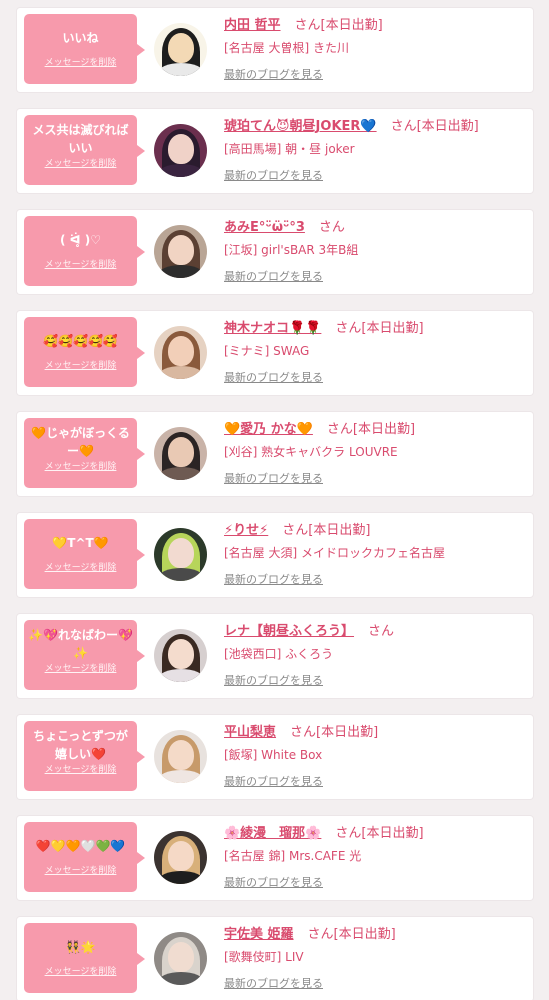 Image resolution: width=549 pixels, height=1000 pixels. What do you see at coordinates (80, 947) in the screenshot?
I see `message-text: 👯🌟` at bounding box center [80, 947].